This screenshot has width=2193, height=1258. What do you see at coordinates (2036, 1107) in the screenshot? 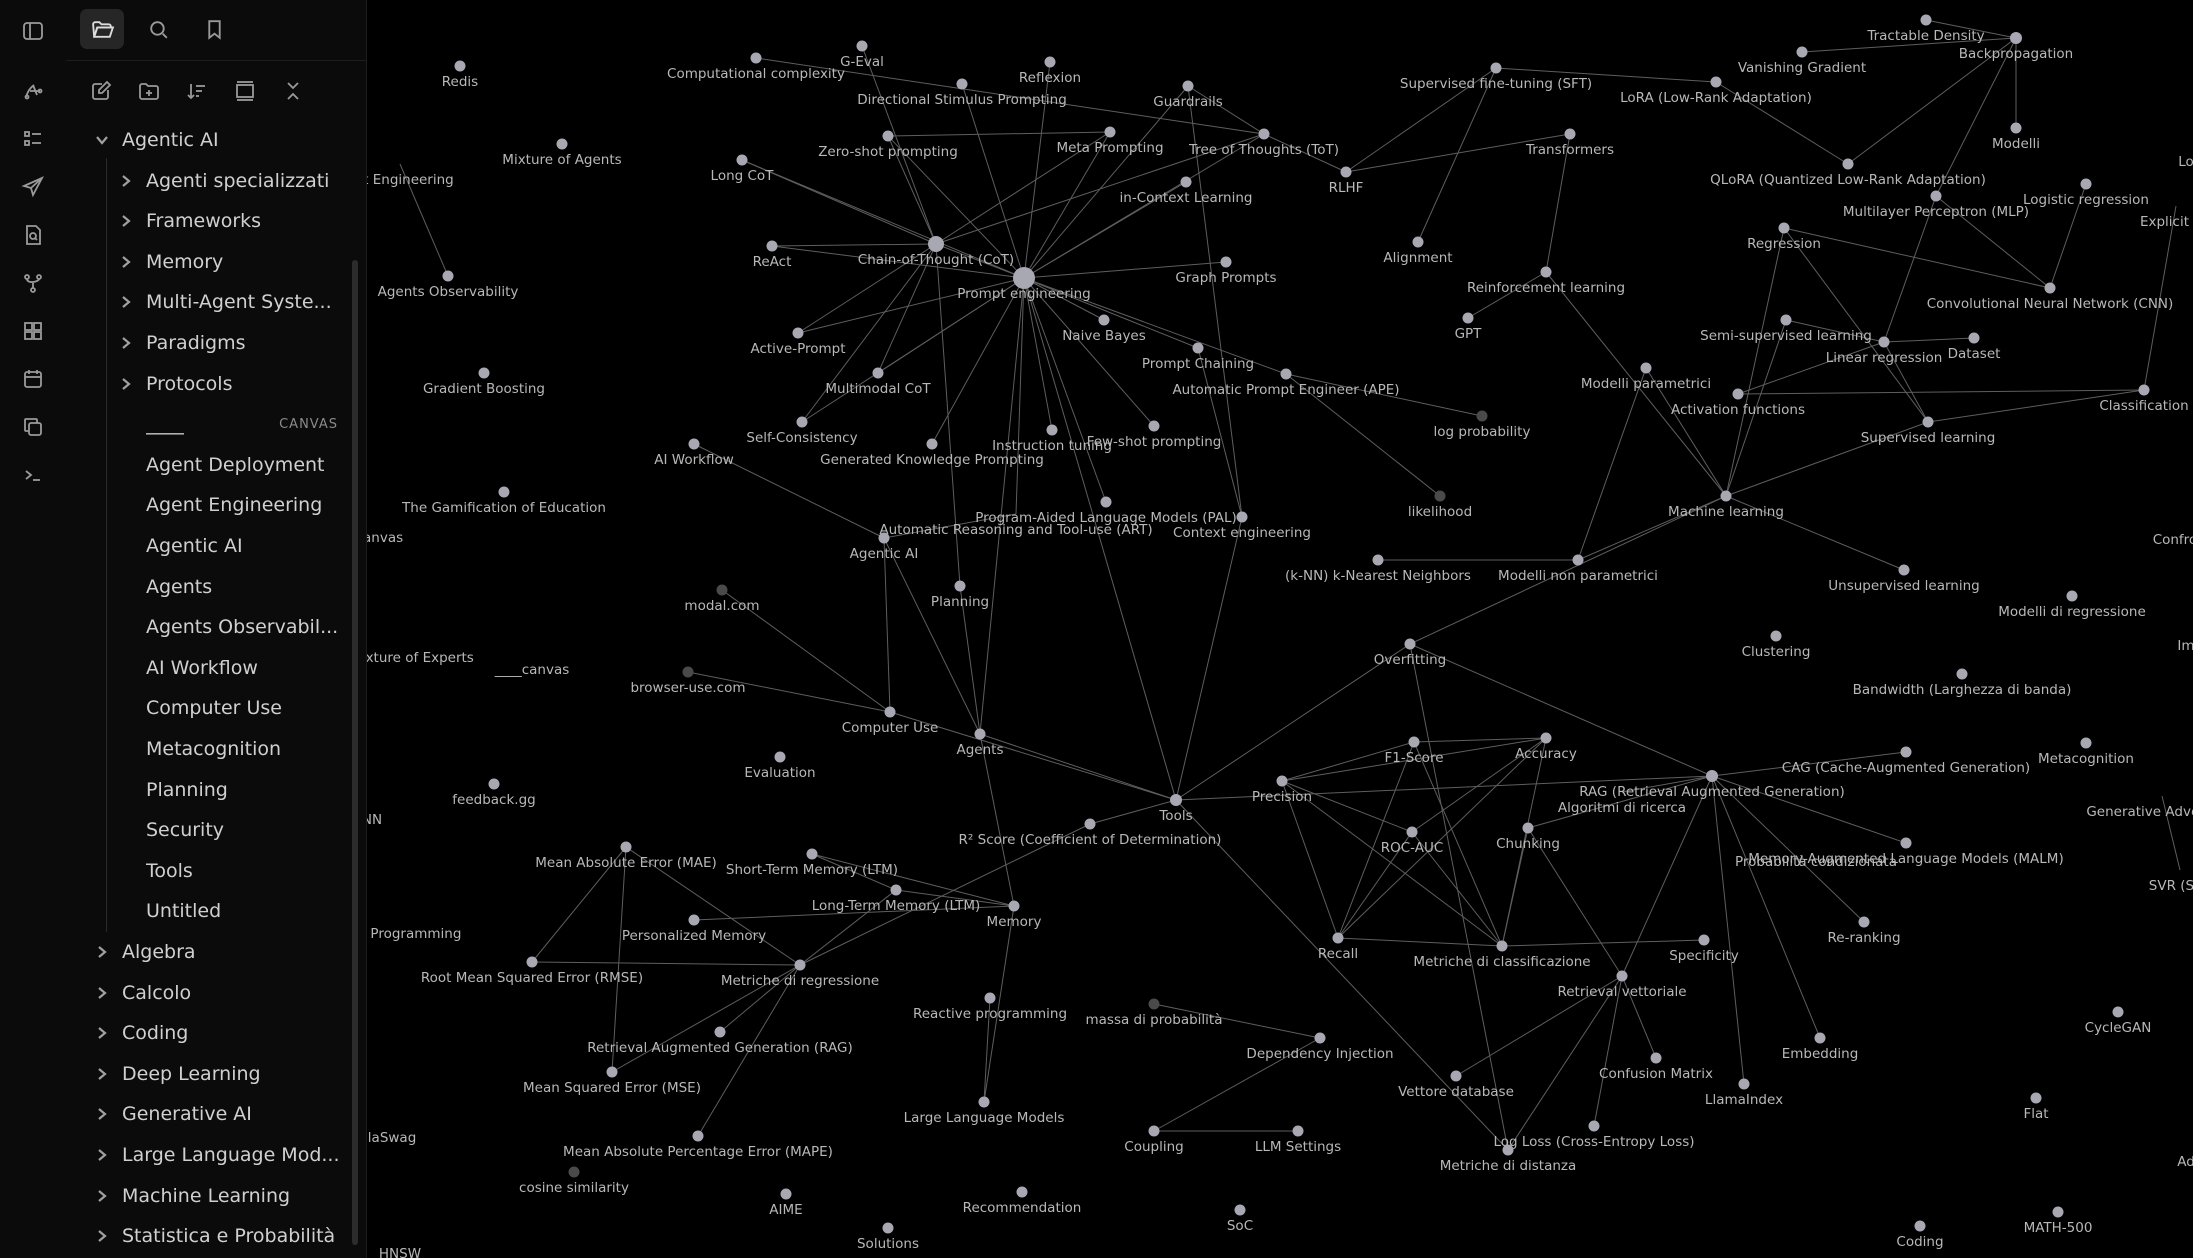
I see `graph-node: Flat` at bounding box center [2036, 1107].